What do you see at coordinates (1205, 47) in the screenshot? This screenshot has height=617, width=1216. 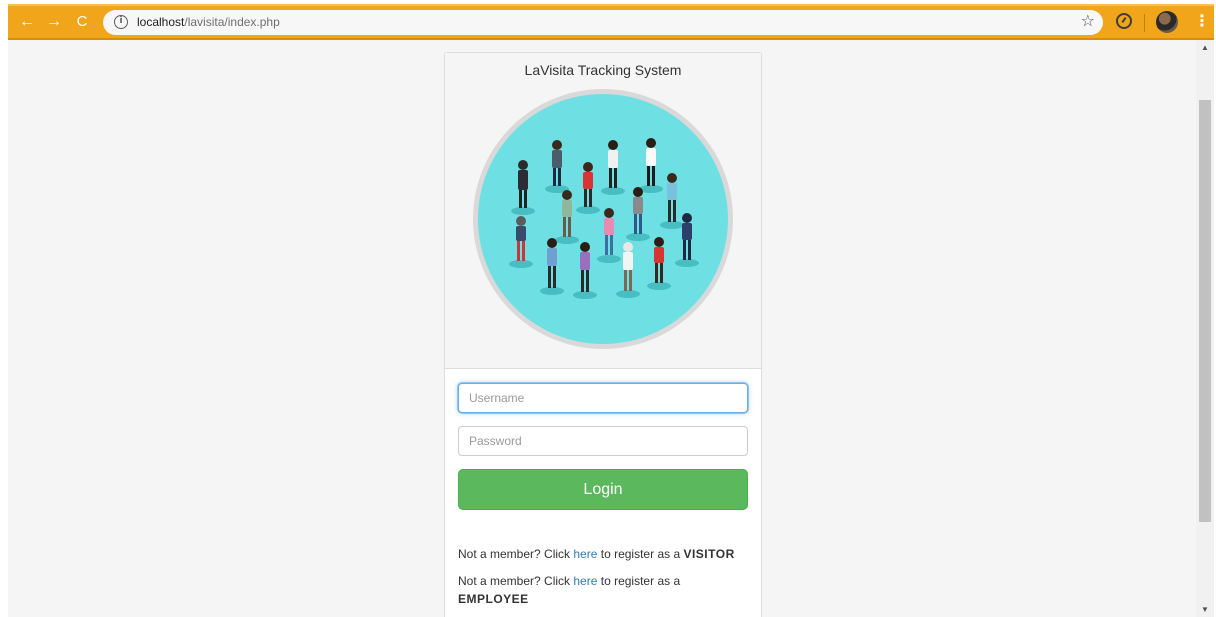 I see `scroll-up-icon: ▲` at bounding box center [1205, 47].